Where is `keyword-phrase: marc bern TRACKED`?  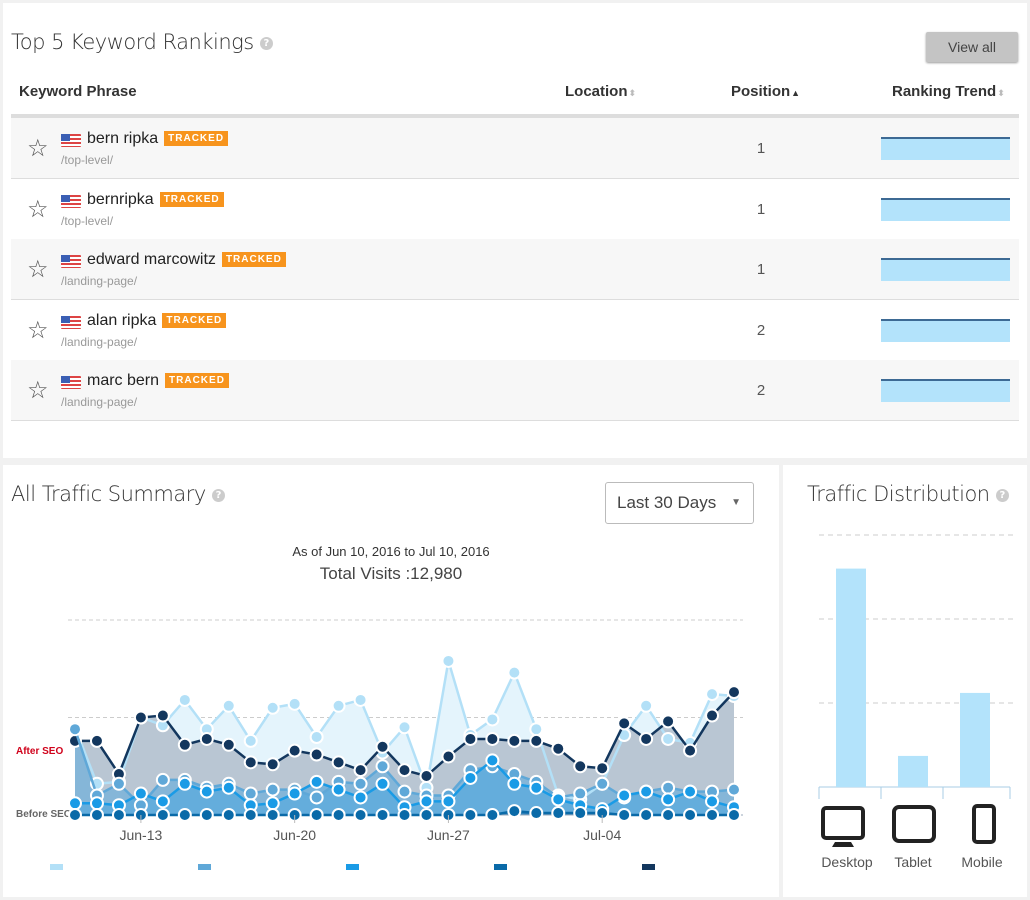
keyword-phrase: marc bern TRACKED is located at coordinates (158, 381).